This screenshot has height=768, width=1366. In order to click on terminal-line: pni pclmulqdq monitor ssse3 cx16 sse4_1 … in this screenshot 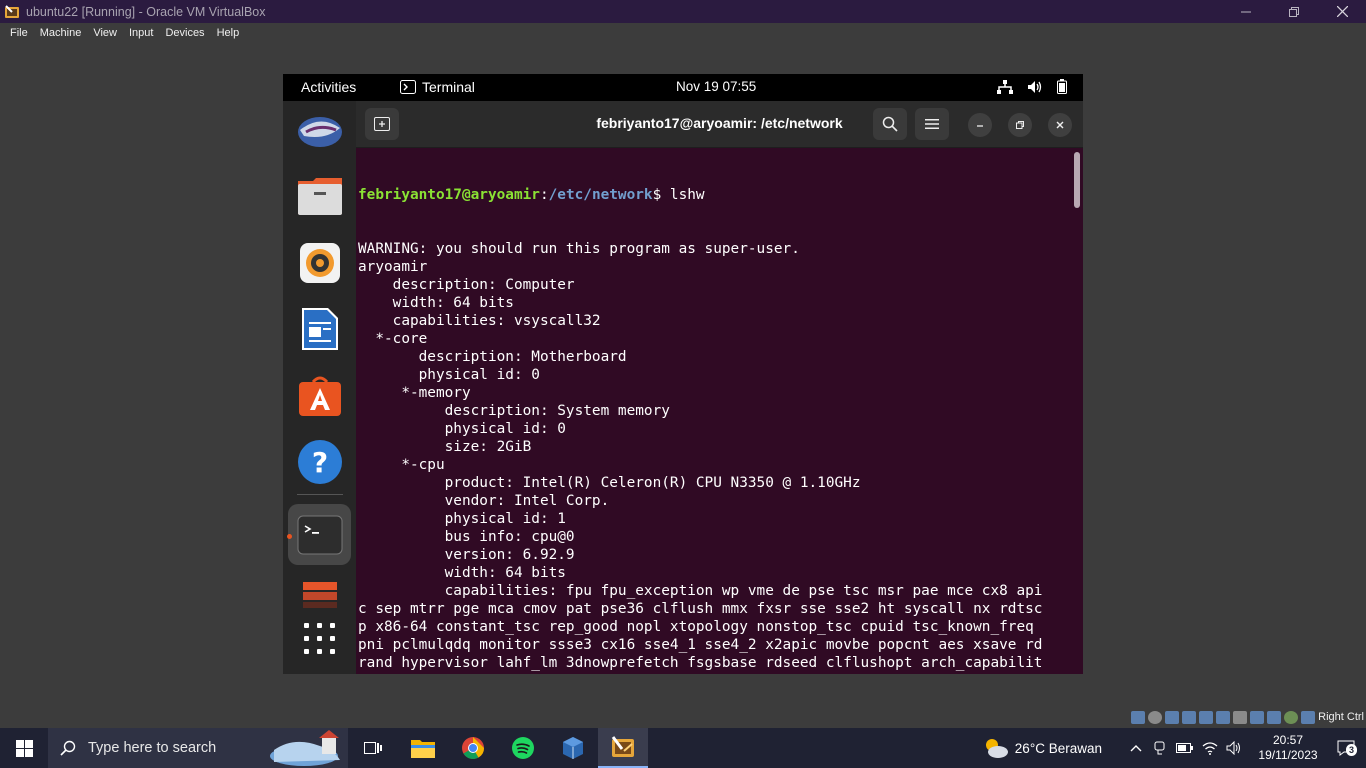, I will do `click(700, 645)`.